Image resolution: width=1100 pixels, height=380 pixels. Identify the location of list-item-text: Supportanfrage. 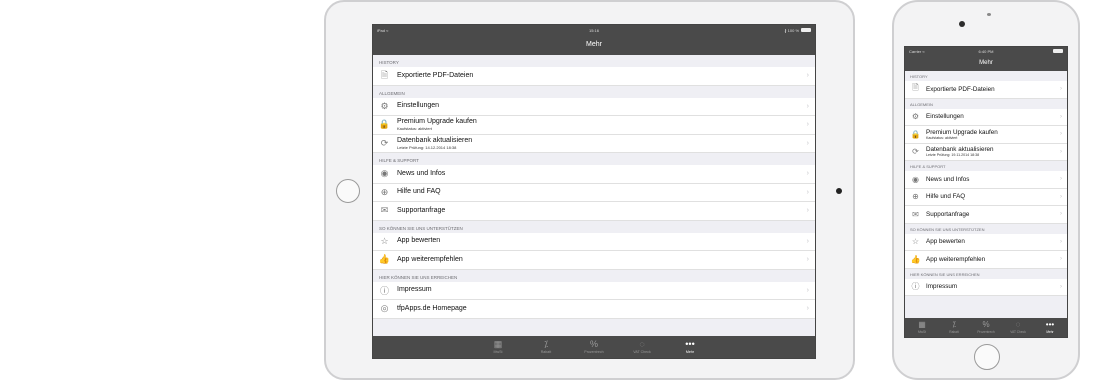
(947, 214).